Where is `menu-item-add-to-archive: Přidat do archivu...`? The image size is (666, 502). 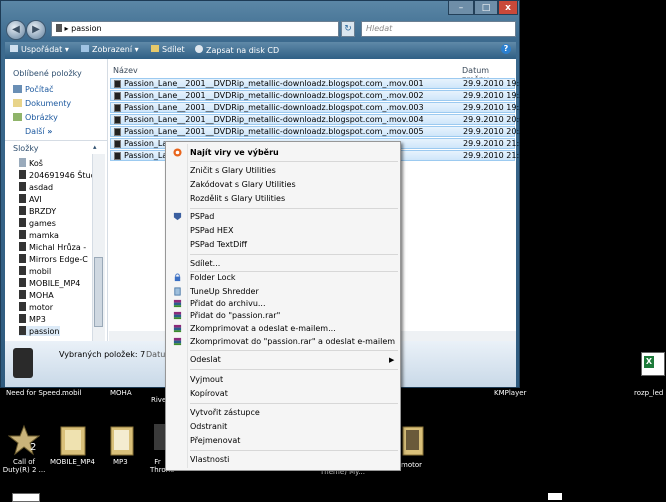
menu-item-add-to-archive: Přidat do archivu... is located at coordinates (228, 304).